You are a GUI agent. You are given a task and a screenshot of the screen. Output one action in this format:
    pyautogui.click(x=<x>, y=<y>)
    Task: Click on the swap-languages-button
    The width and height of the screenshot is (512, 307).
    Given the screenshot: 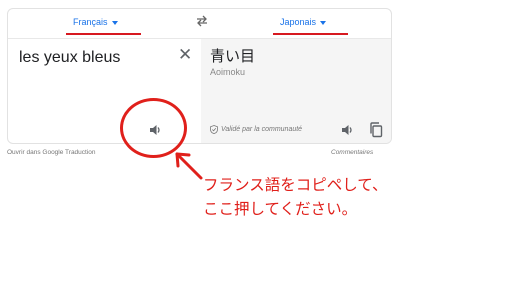 What is the action you would take?
    pyautogui.click(x=202, y=22)
    